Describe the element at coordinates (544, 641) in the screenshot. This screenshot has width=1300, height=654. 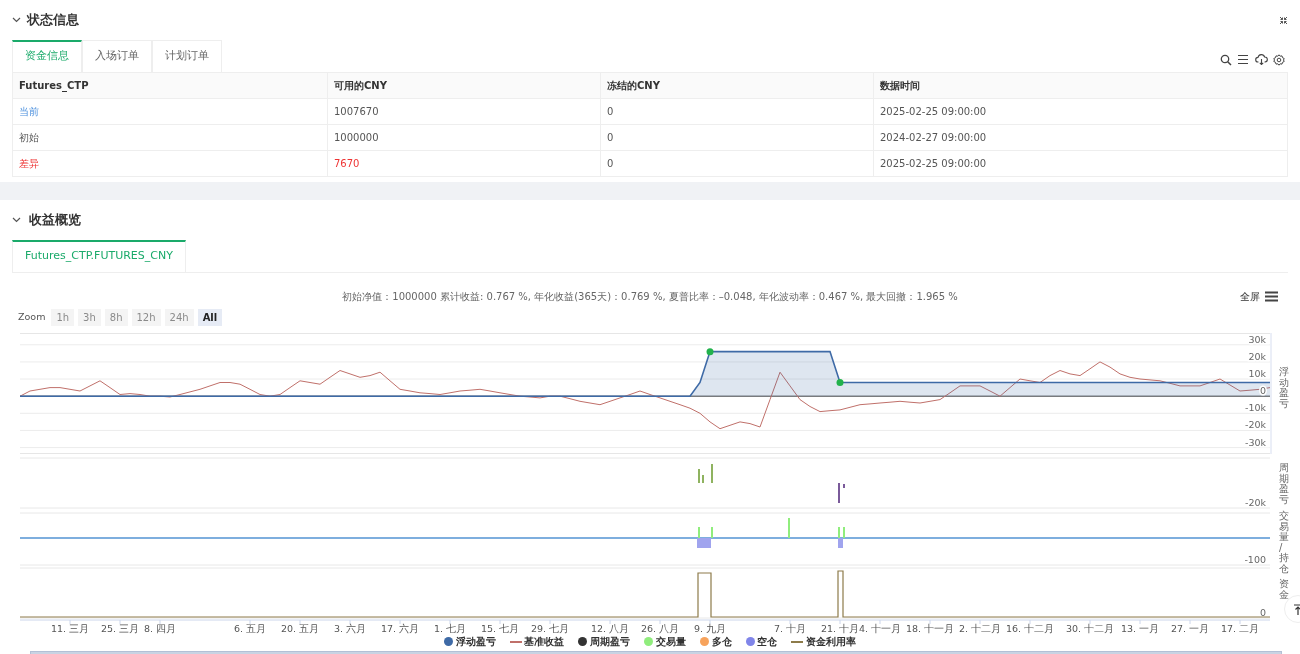
I see `legend-label: 基准收益` at that location.